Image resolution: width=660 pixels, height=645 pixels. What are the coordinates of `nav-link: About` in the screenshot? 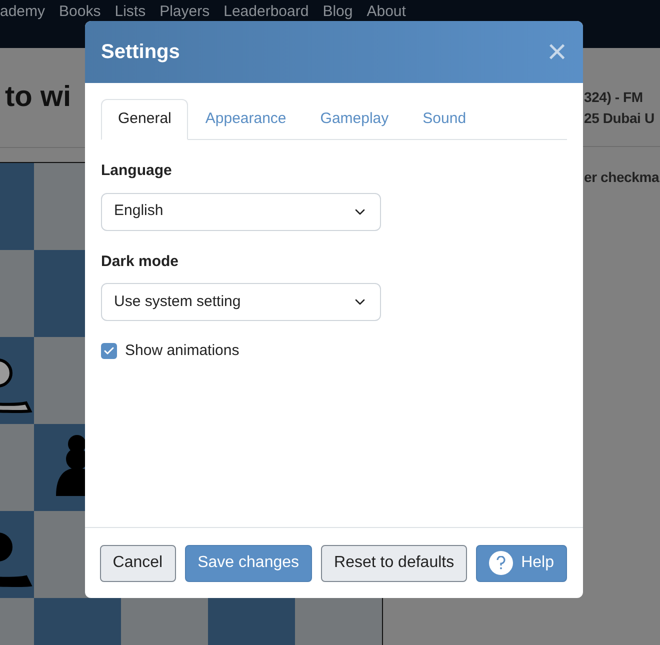 It's located at (386, 11).